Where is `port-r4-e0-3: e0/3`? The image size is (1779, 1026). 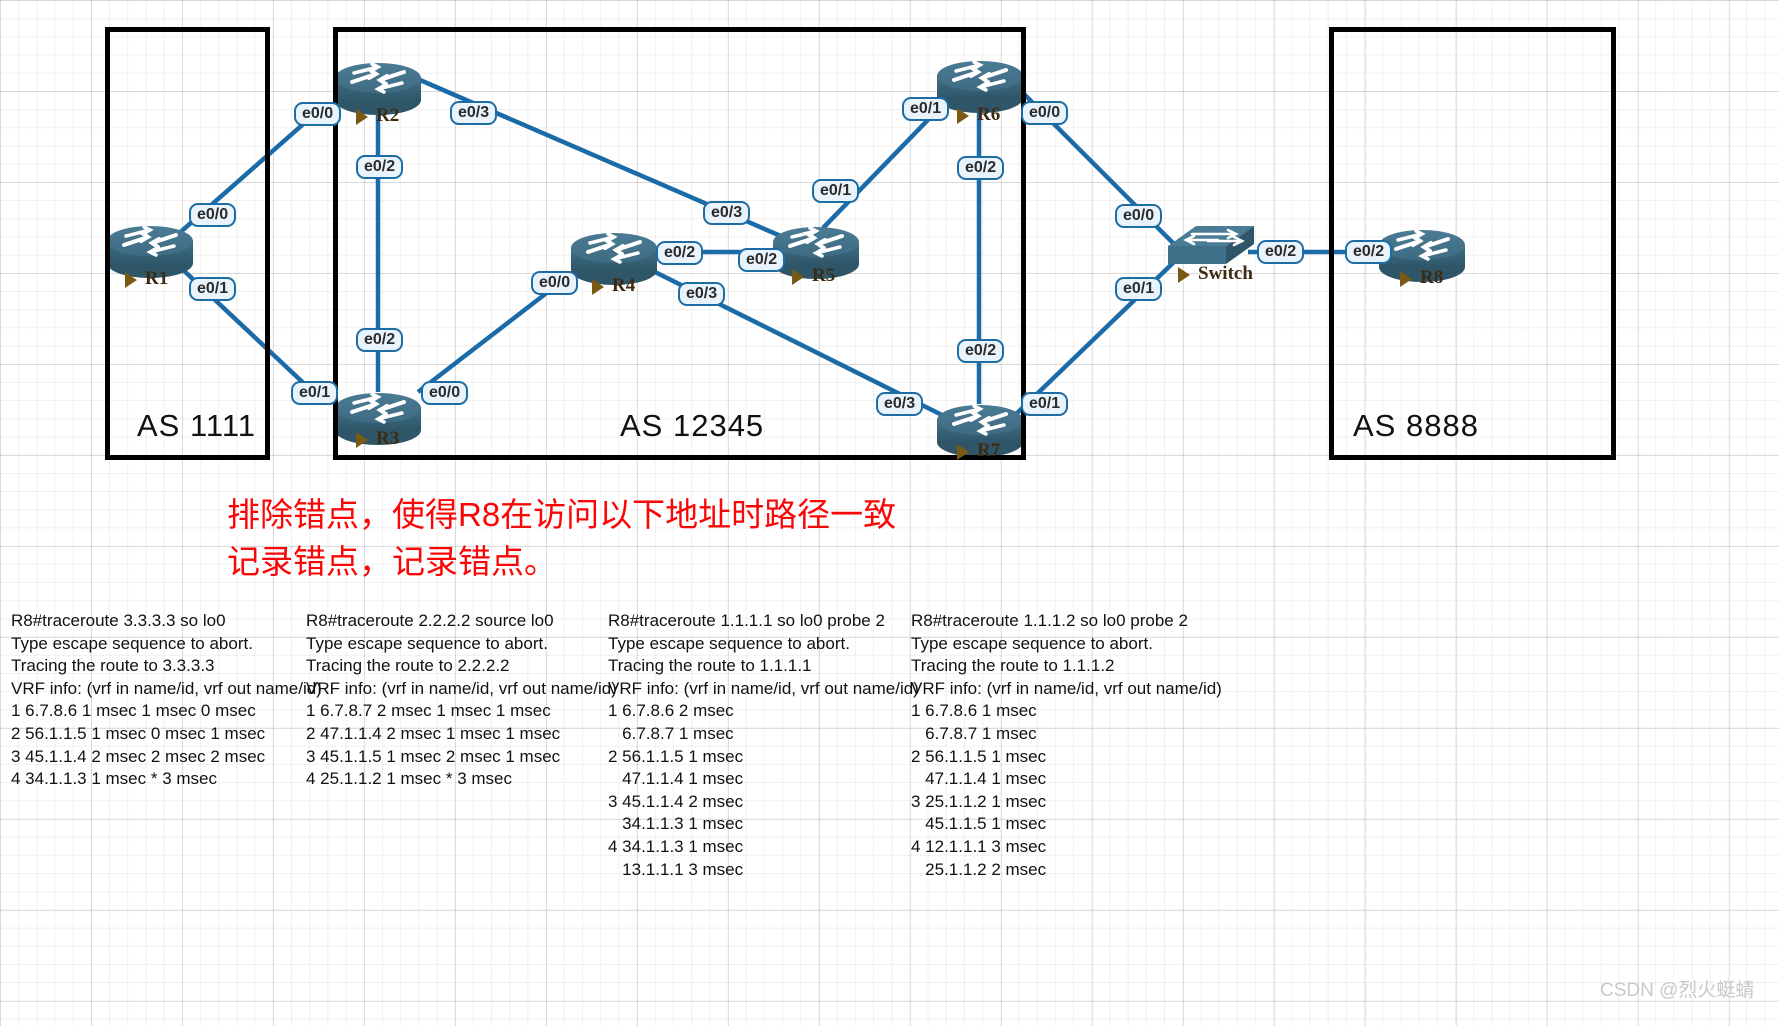
port-r4-e0-3: e0/3 is located at coordinates (702, 294).